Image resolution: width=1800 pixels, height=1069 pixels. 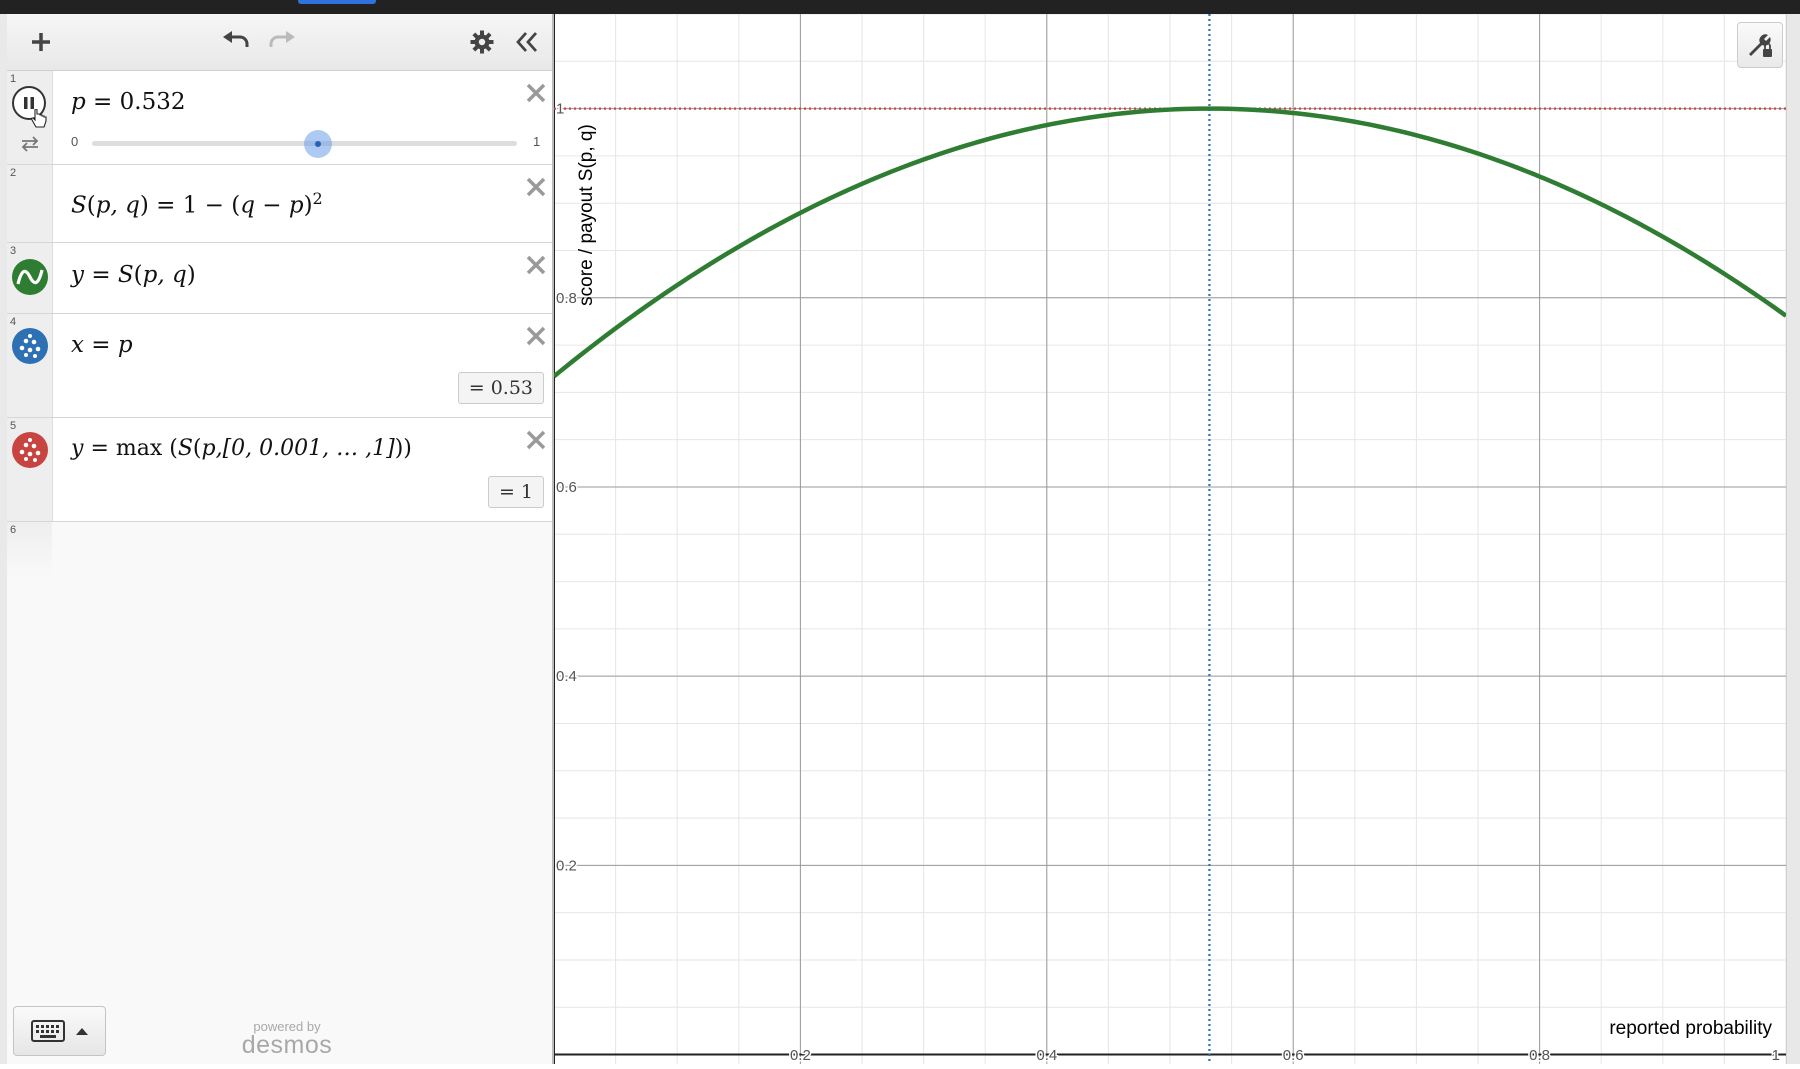 What do you see at coordinates (287, 1045) in the screenshot?
I see `desmos-logo-text: desmos` at bounding box center [287, 1045].